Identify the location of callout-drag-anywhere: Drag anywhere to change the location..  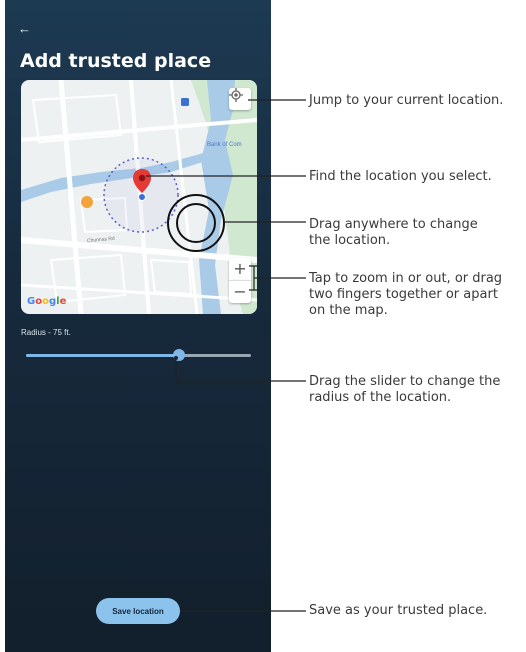
(393, 233).